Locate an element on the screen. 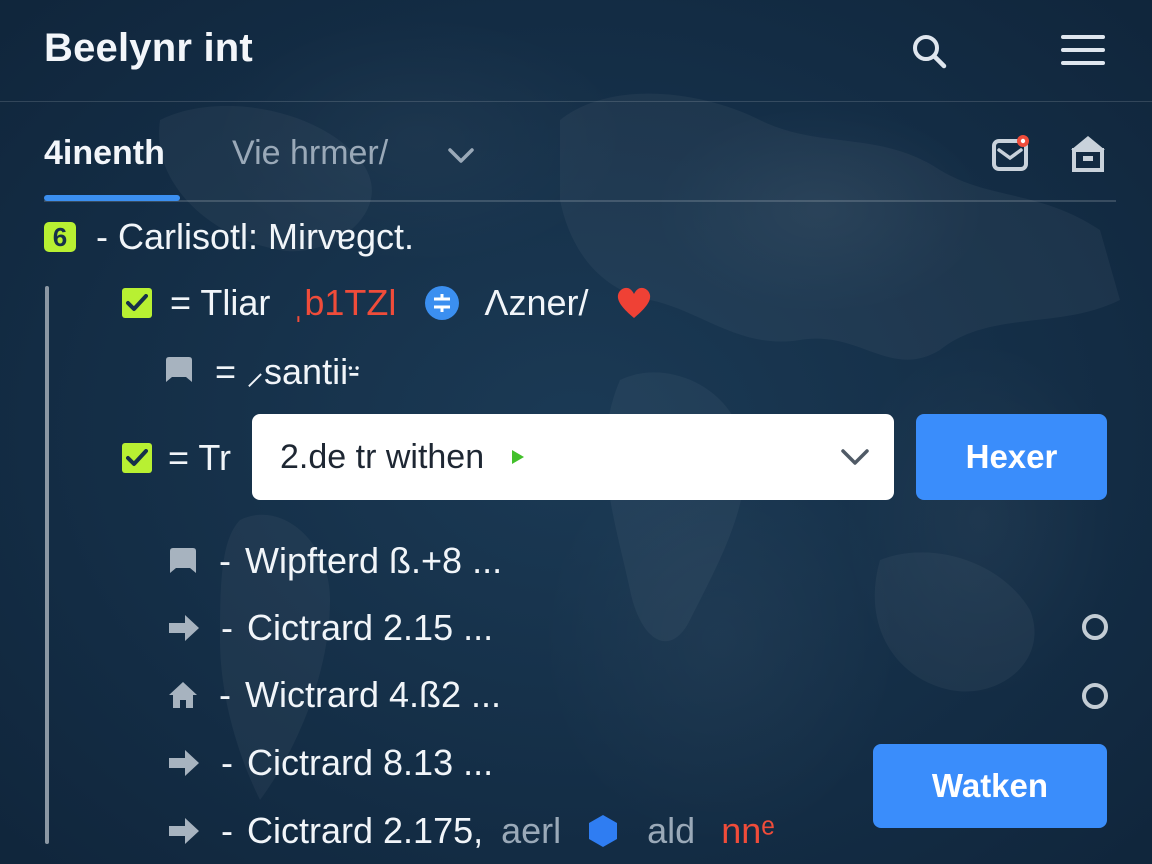 The image size is (1152, 864). row-tliar-name: Λzner/ is located at coordinates (536, 302).